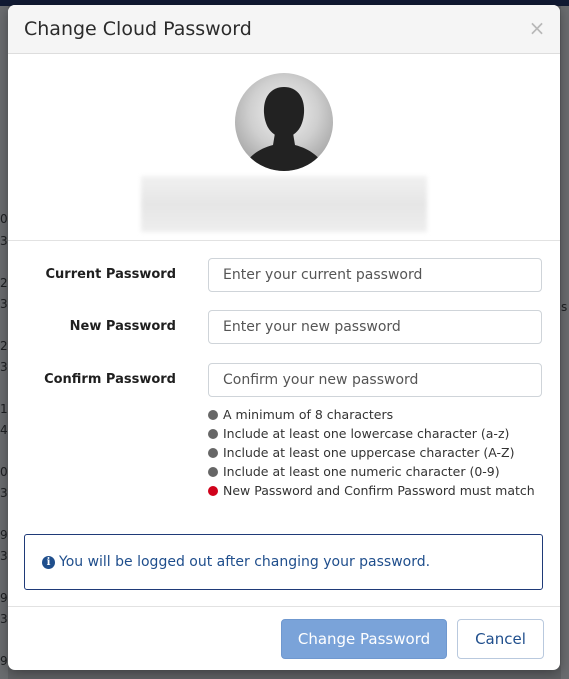  I want to click on current-password-input, so click(375, 275).